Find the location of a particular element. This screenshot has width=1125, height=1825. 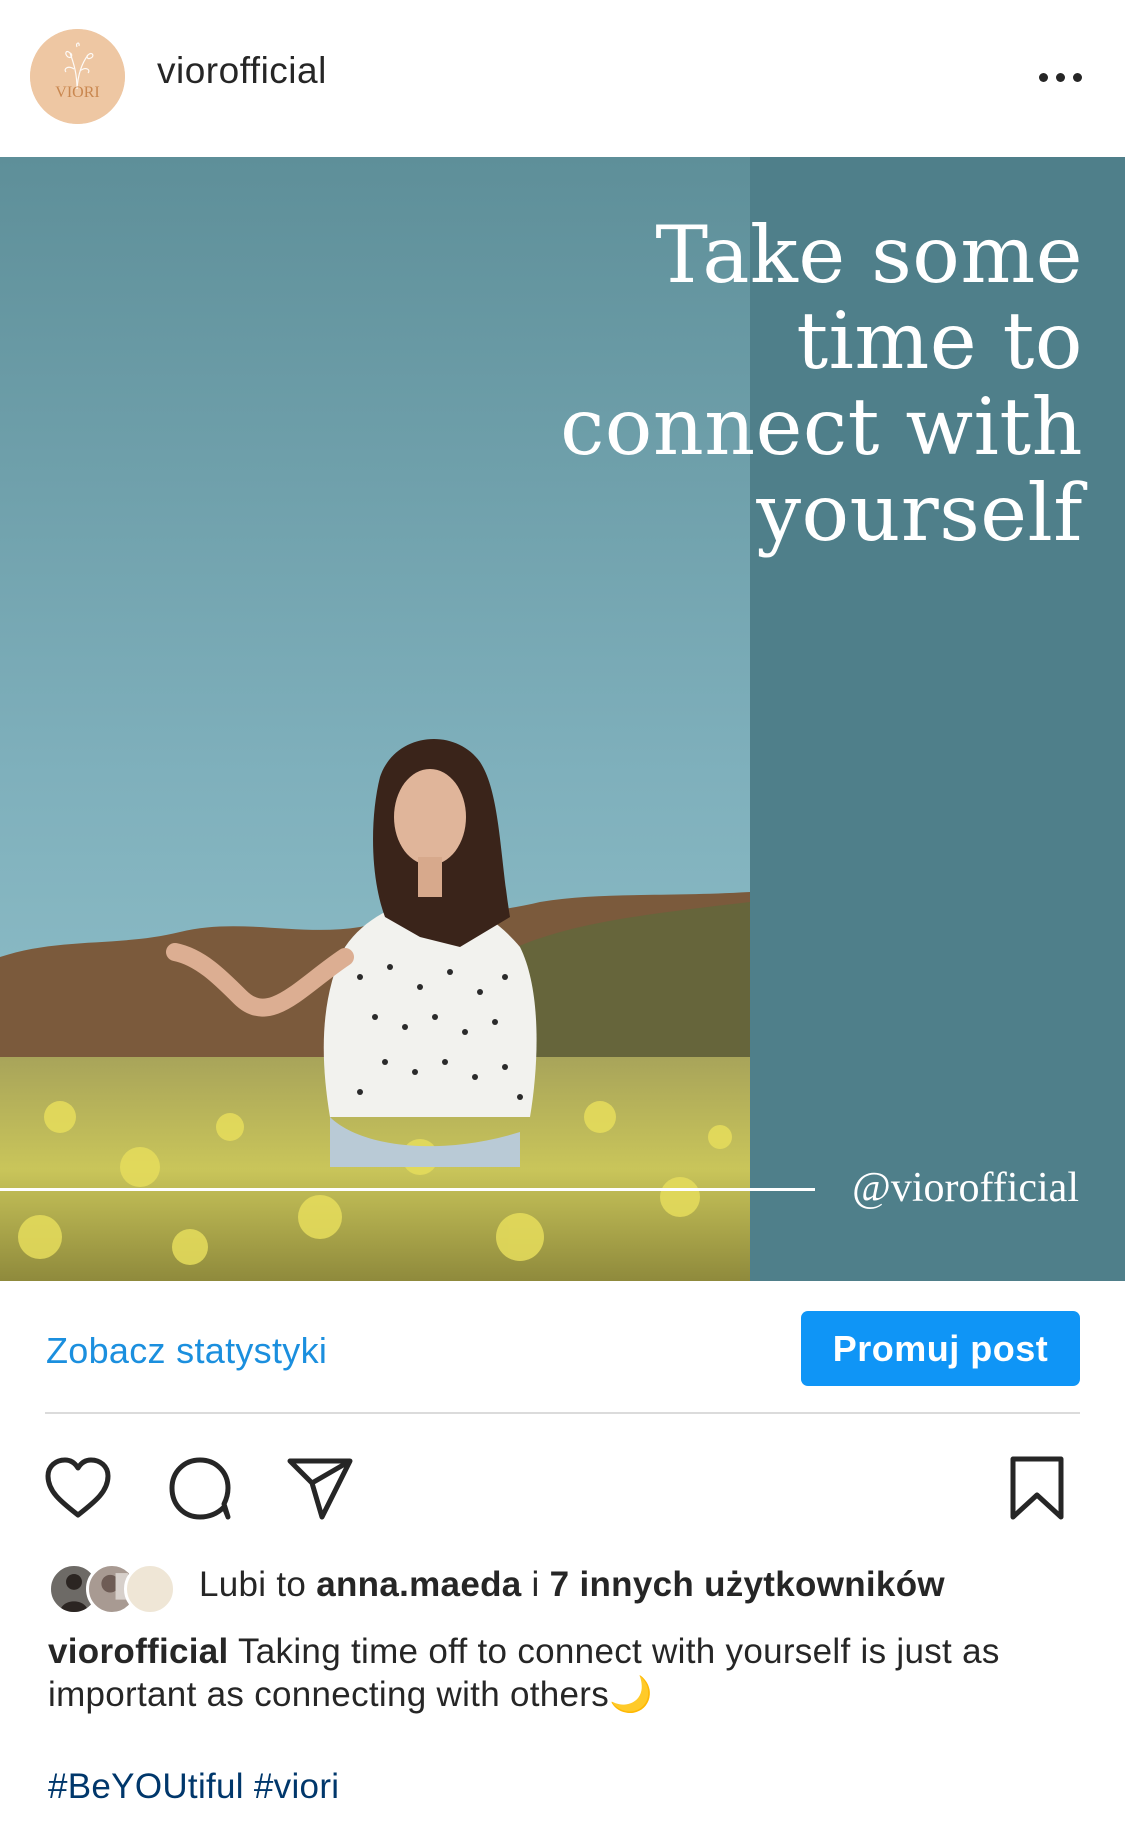

likers-avatars is located at coordinates (114, 1589).